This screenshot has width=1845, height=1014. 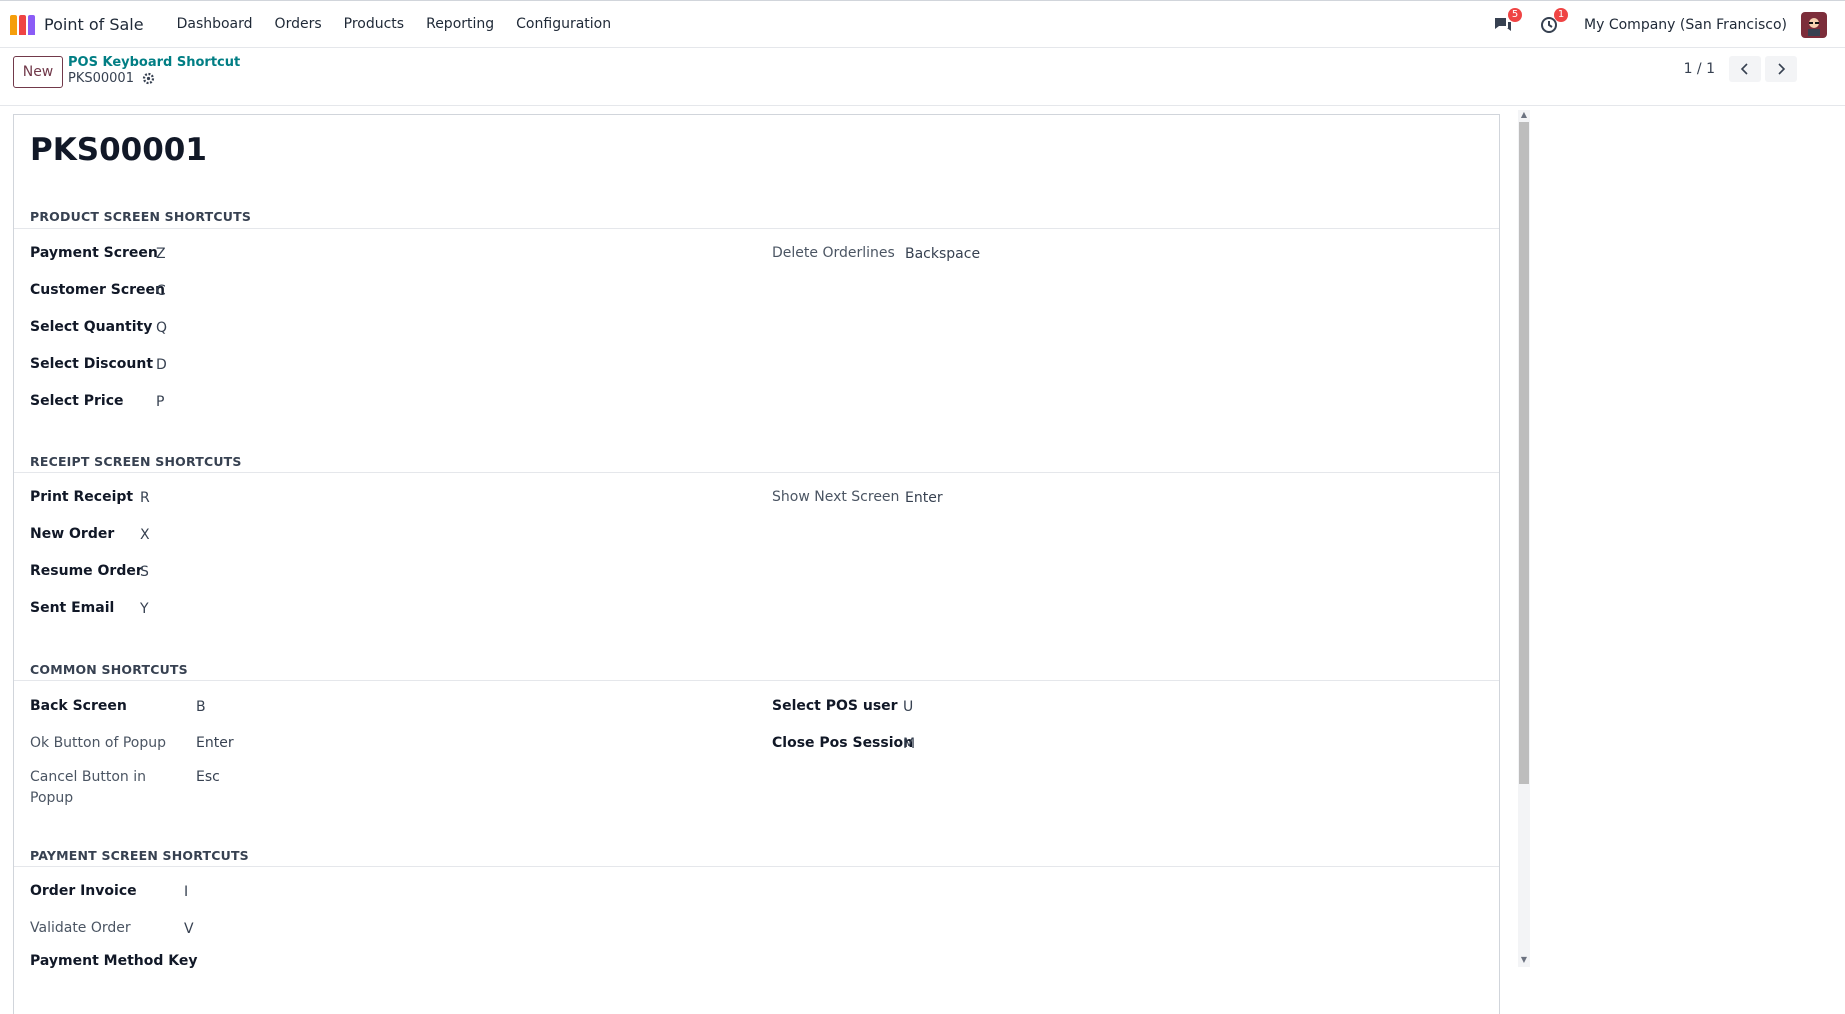 I want to click on record-name: PKS00001, so click(x=101, y=78).